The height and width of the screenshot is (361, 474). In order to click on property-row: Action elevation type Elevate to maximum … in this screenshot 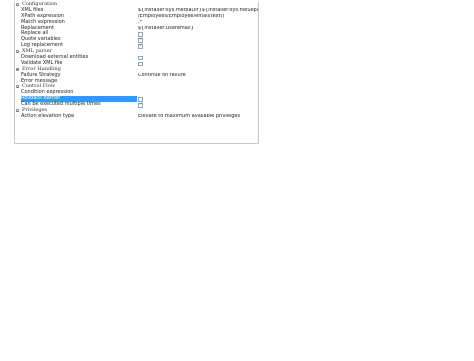, I will do `click(136, 116)`.